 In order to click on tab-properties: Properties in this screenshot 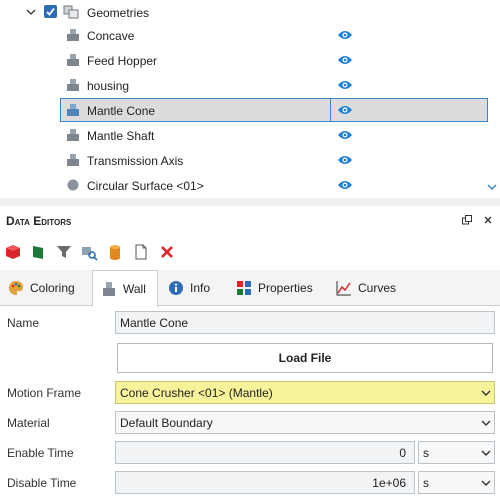, I will do `click(281, 288)`.